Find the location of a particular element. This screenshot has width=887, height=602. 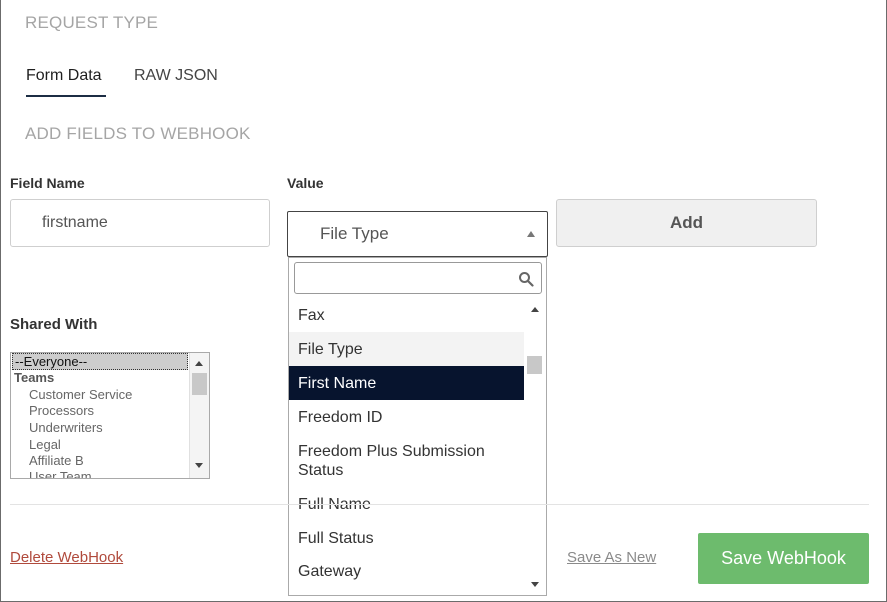

listbox-option: User Team is located at coordinates (52, 473).